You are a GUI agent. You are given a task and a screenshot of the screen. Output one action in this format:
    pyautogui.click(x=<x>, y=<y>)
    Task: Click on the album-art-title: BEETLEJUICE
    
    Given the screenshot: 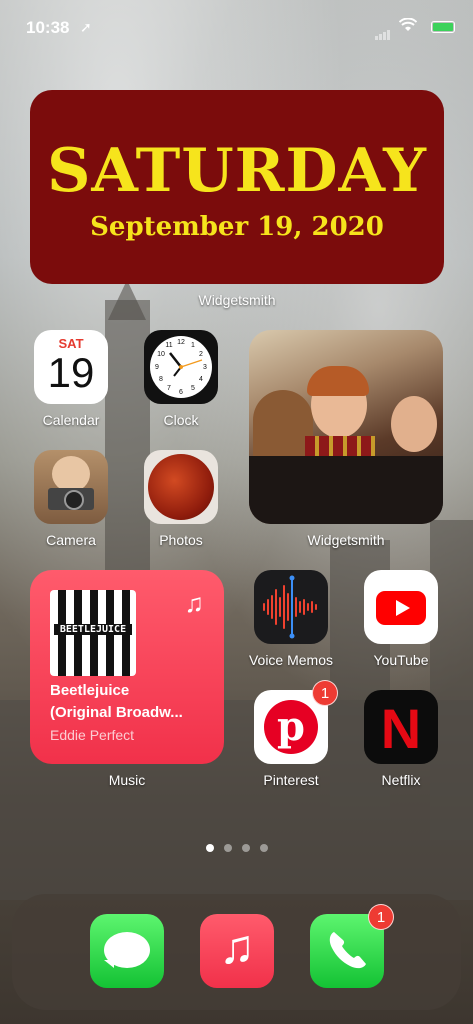 What is the action you would take?
    pyautogui.click(x=93, y=629)
    